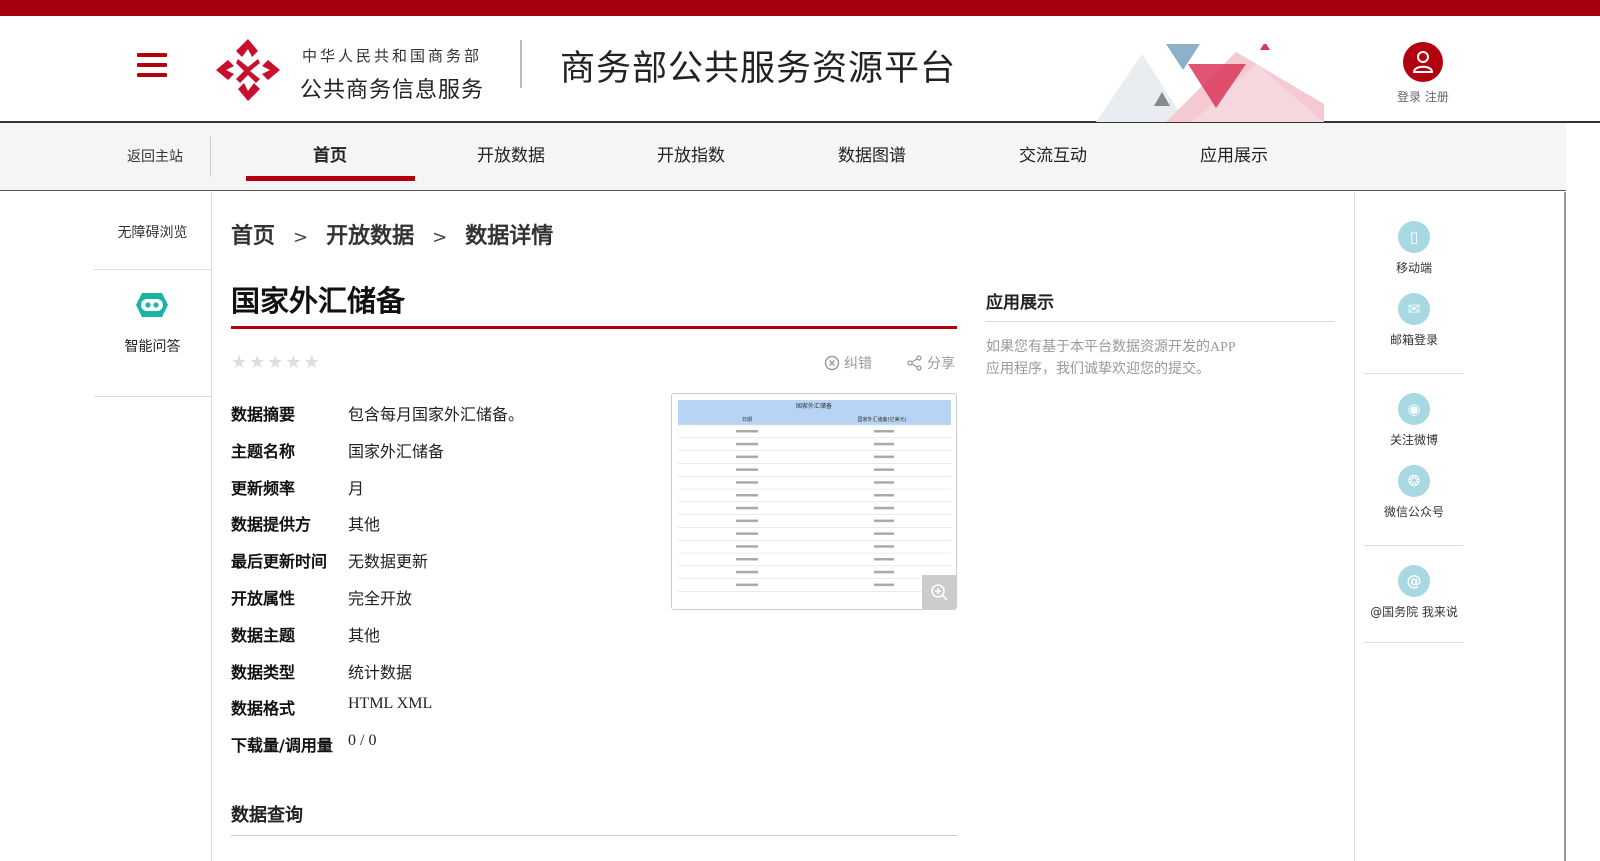 The width and height of the screenshot is (1600, 861). I want to click on info-key: 开放属性, so click(263, 598).